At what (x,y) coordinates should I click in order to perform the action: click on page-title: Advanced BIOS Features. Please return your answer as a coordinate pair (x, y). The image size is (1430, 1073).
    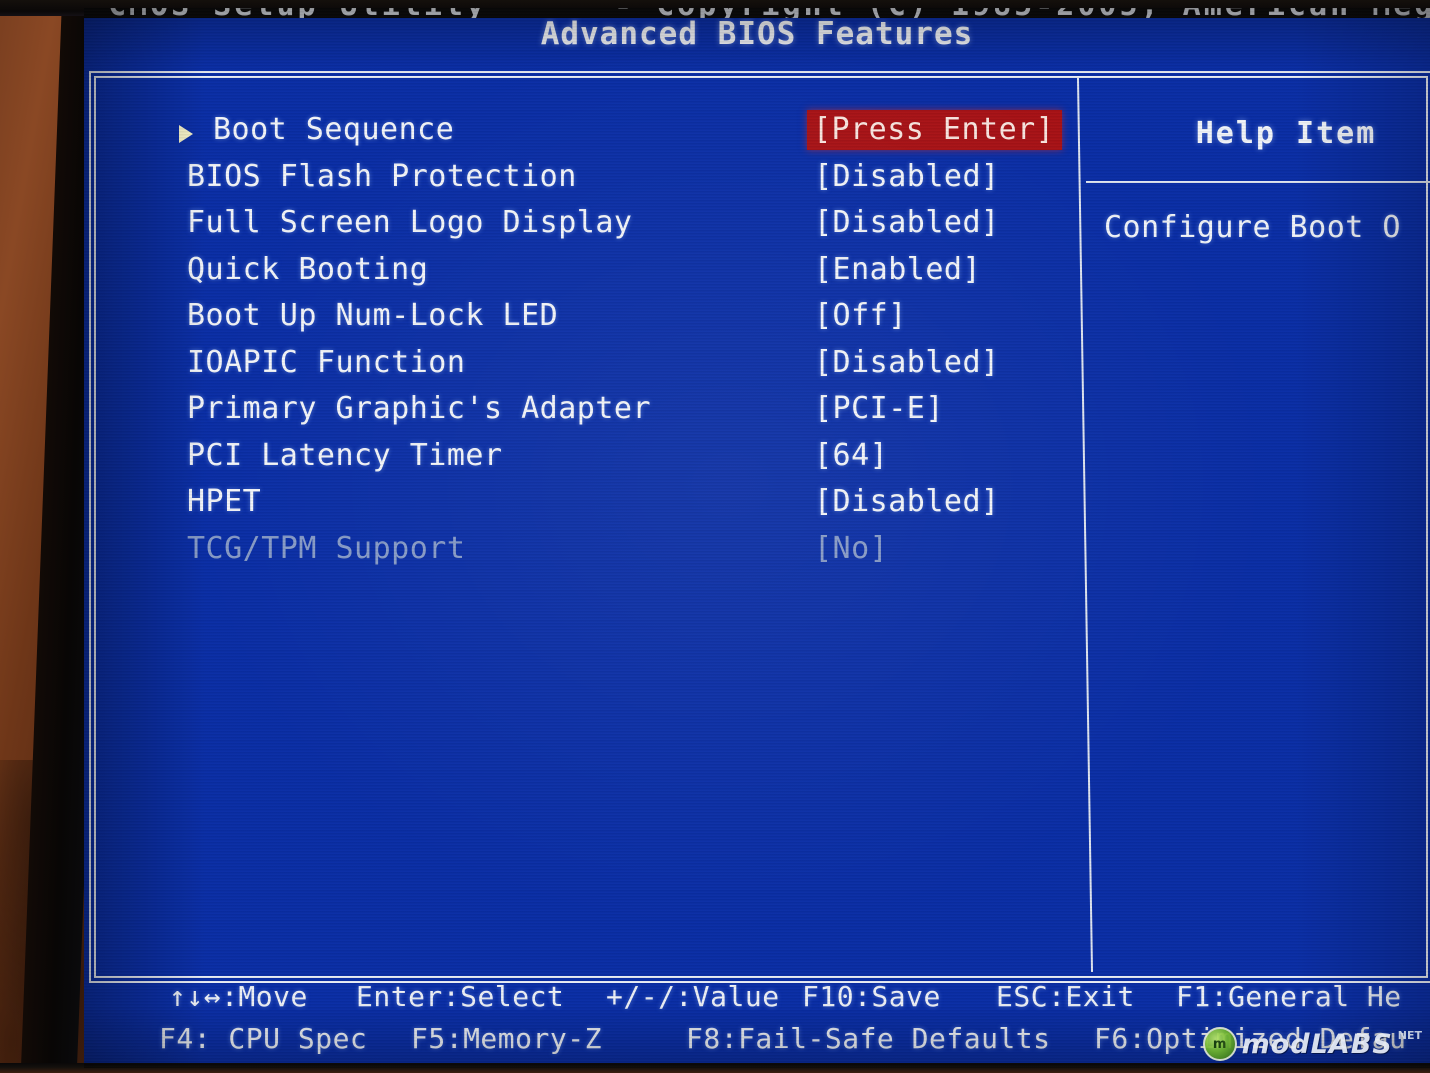
    Looking at the image, I should click on (757, 34).